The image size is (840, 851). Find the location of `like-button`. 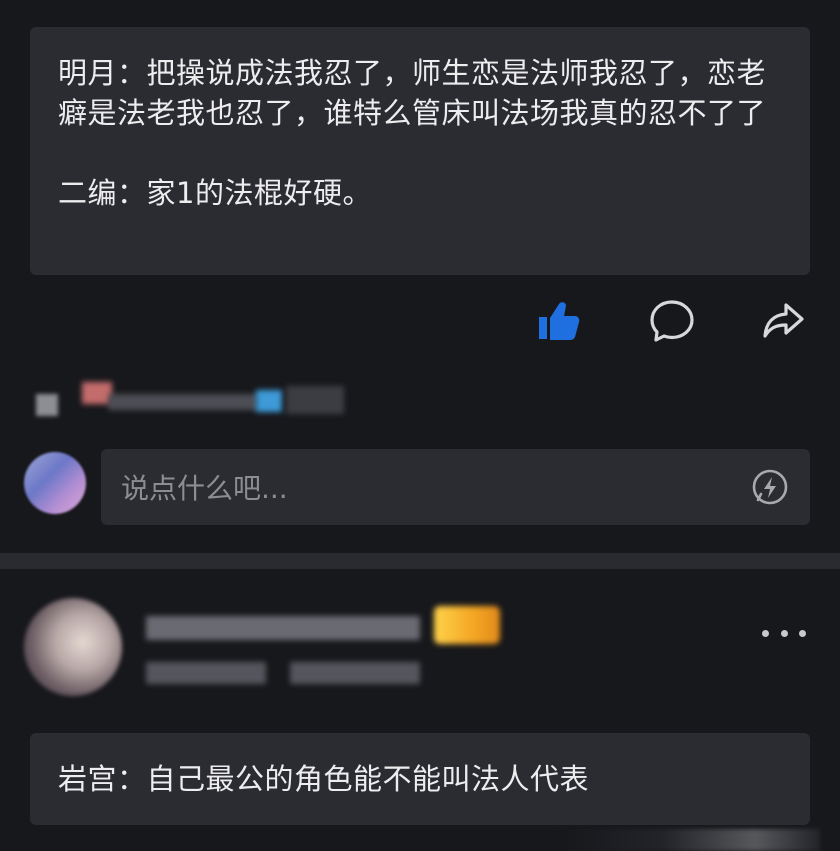

like-button is located at coordinates (558, 321).